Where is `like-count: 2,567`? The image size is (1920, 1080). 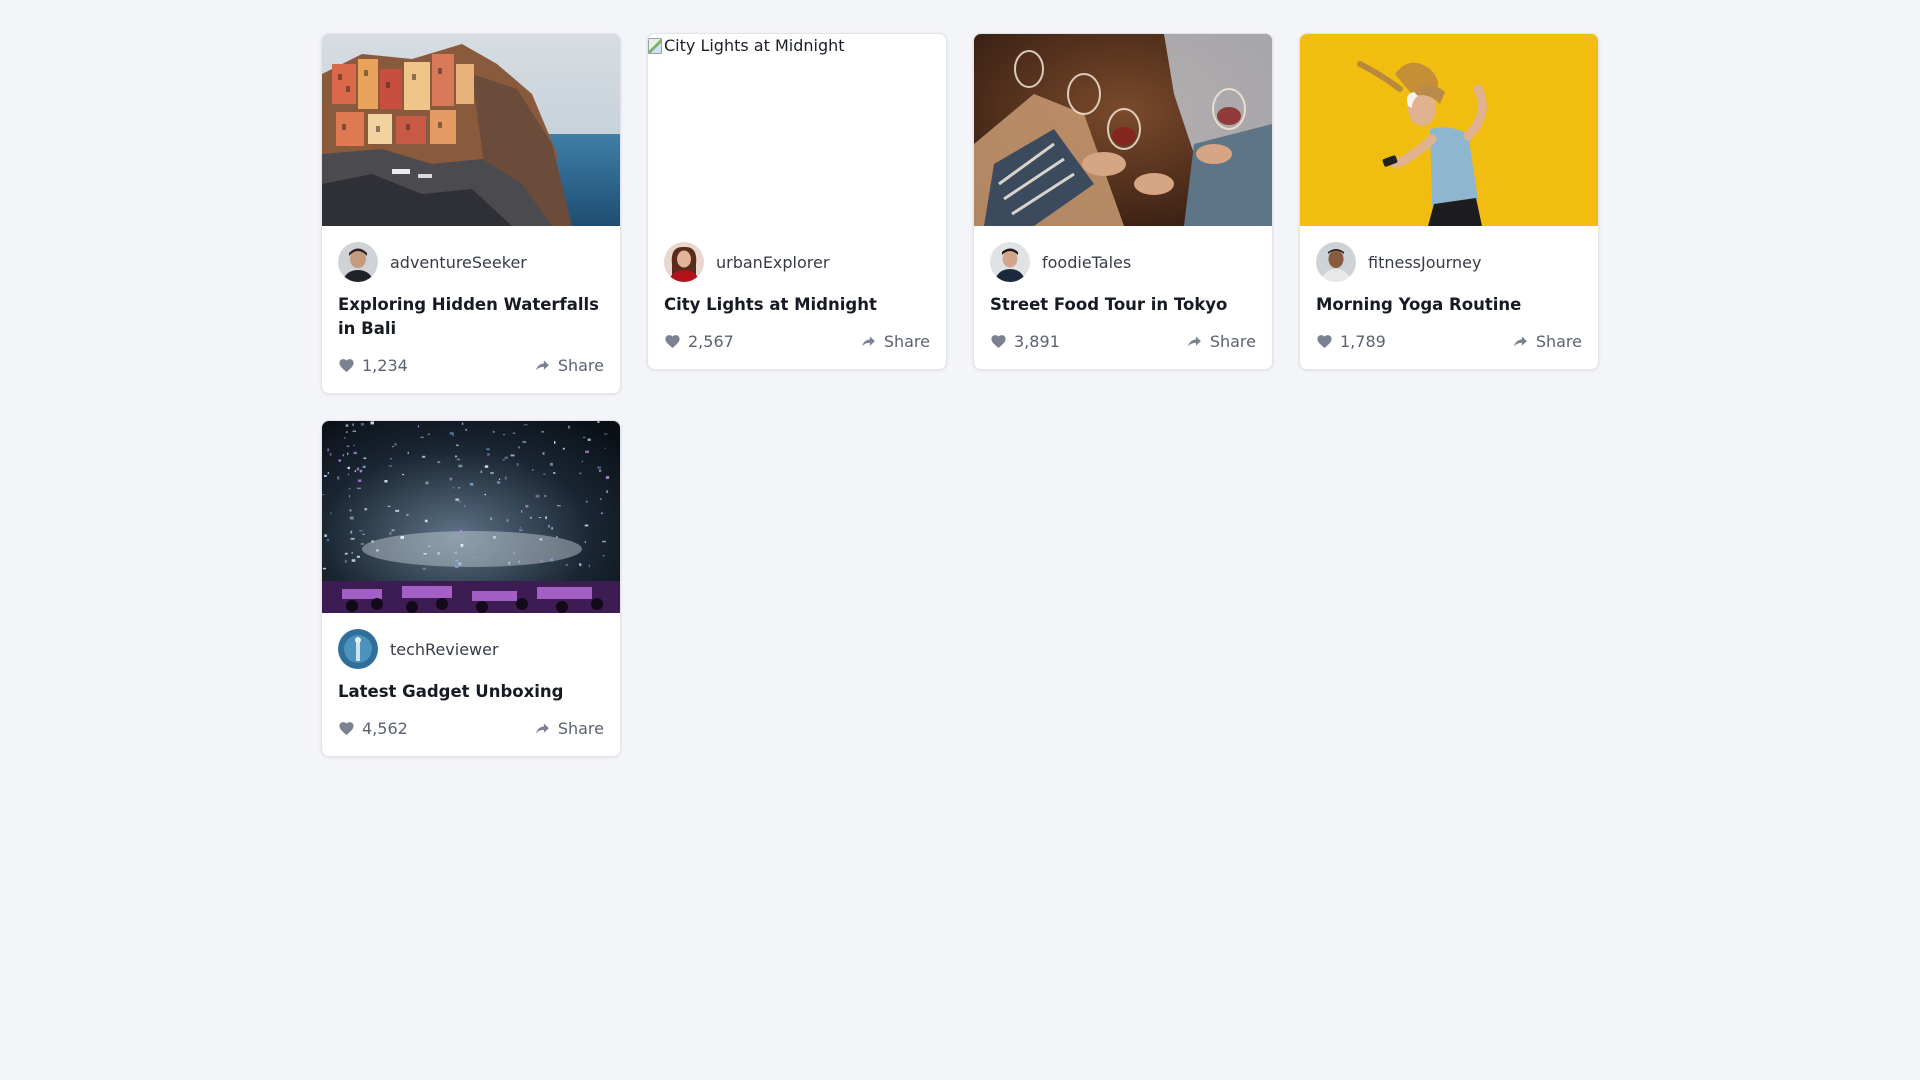 like-count: 2,567 is located at coordinates (711, 341).